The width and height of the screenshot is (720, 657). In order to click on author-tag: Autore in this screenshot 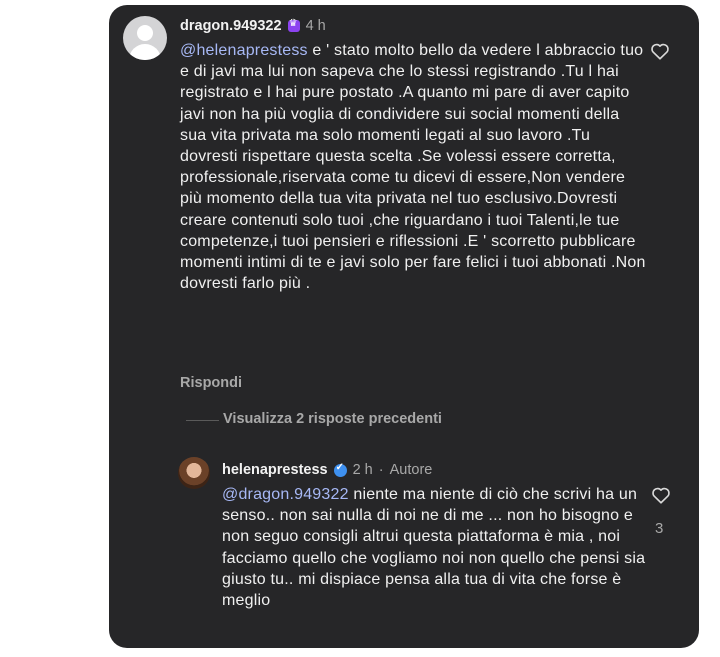, I will do `click(411, 470)`.